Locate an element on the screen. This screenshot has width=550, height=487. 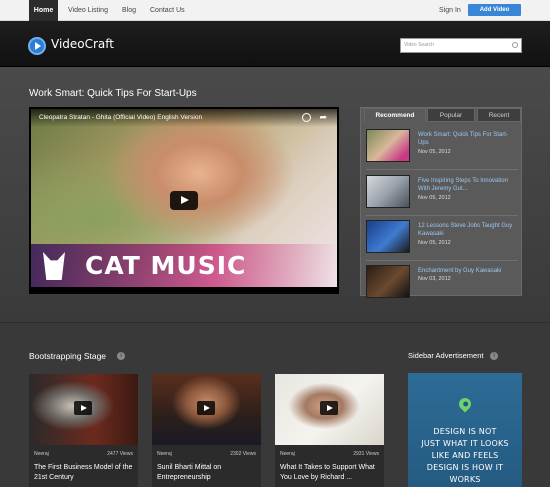
ad-line: DESIGN IS NOT is located at coordinates (465, 431).